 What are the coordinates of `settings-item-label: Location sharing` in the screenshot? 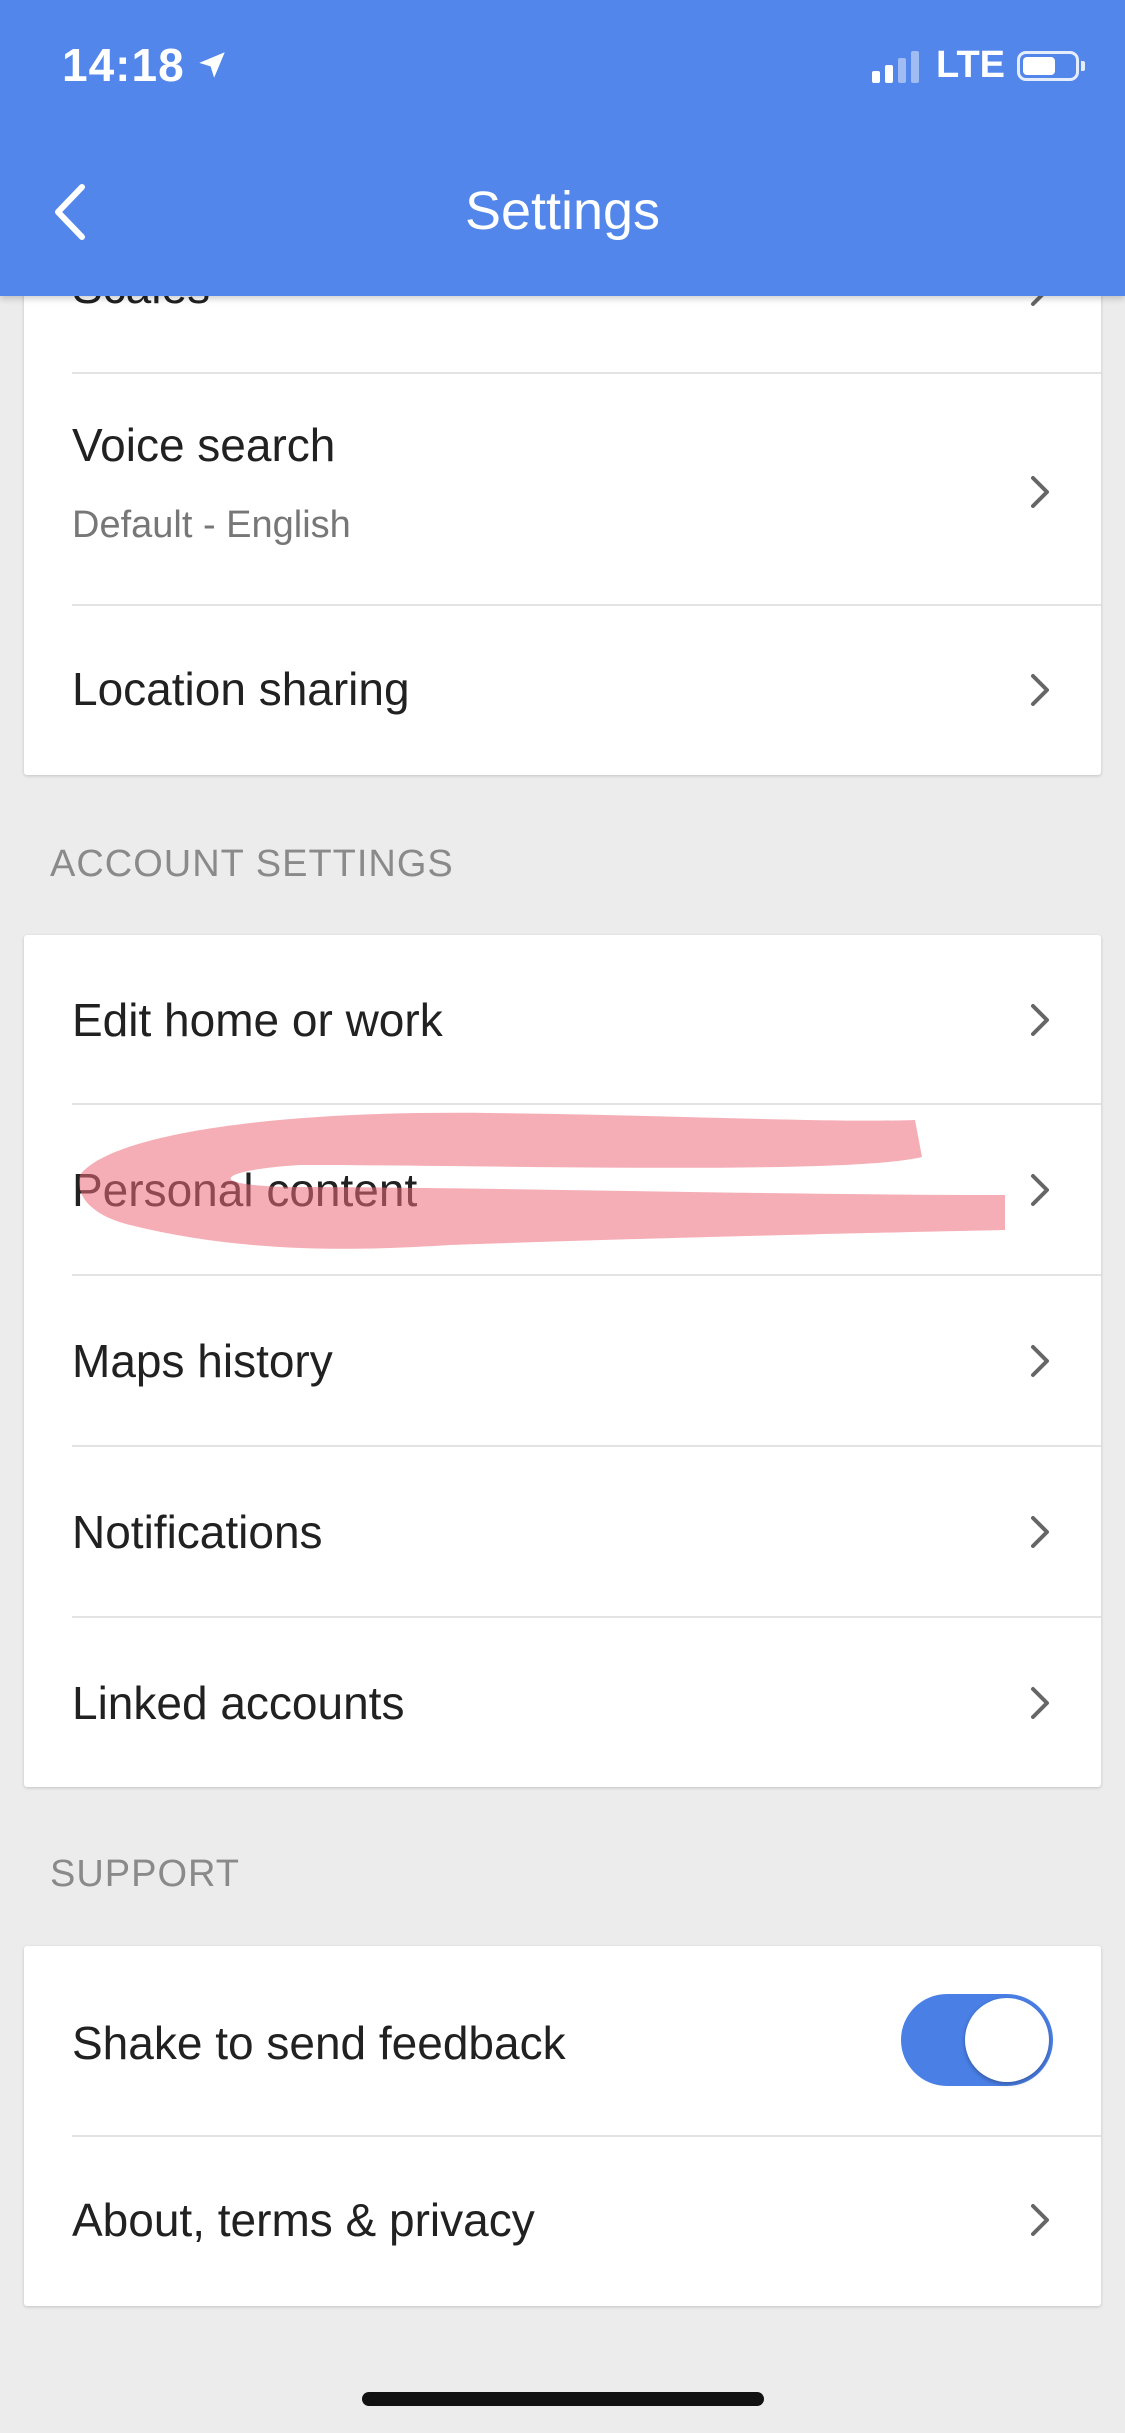 It's located at (241, 689).